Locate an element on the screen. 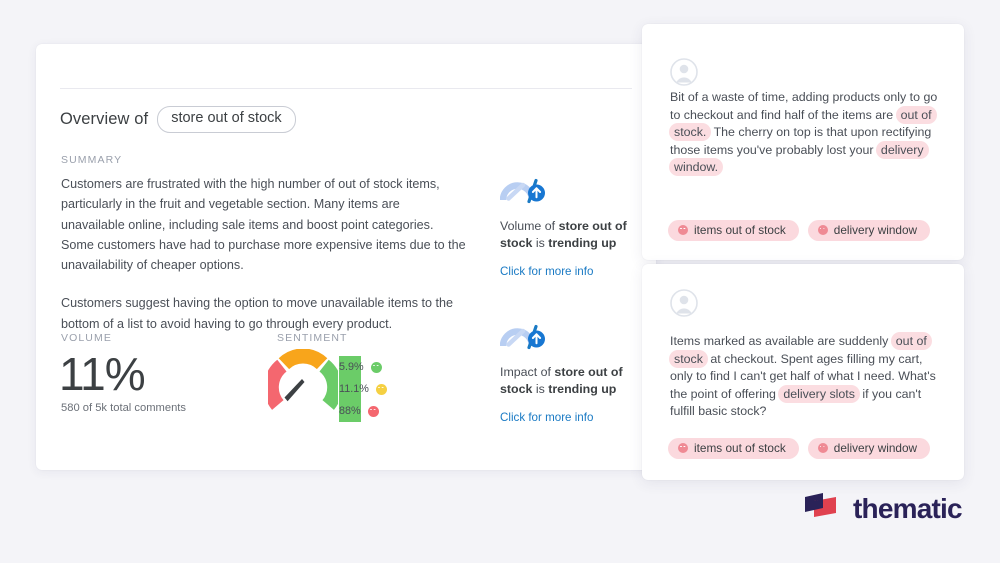  sentiment-row-negative: 88% is located at coordinates (359, 411).